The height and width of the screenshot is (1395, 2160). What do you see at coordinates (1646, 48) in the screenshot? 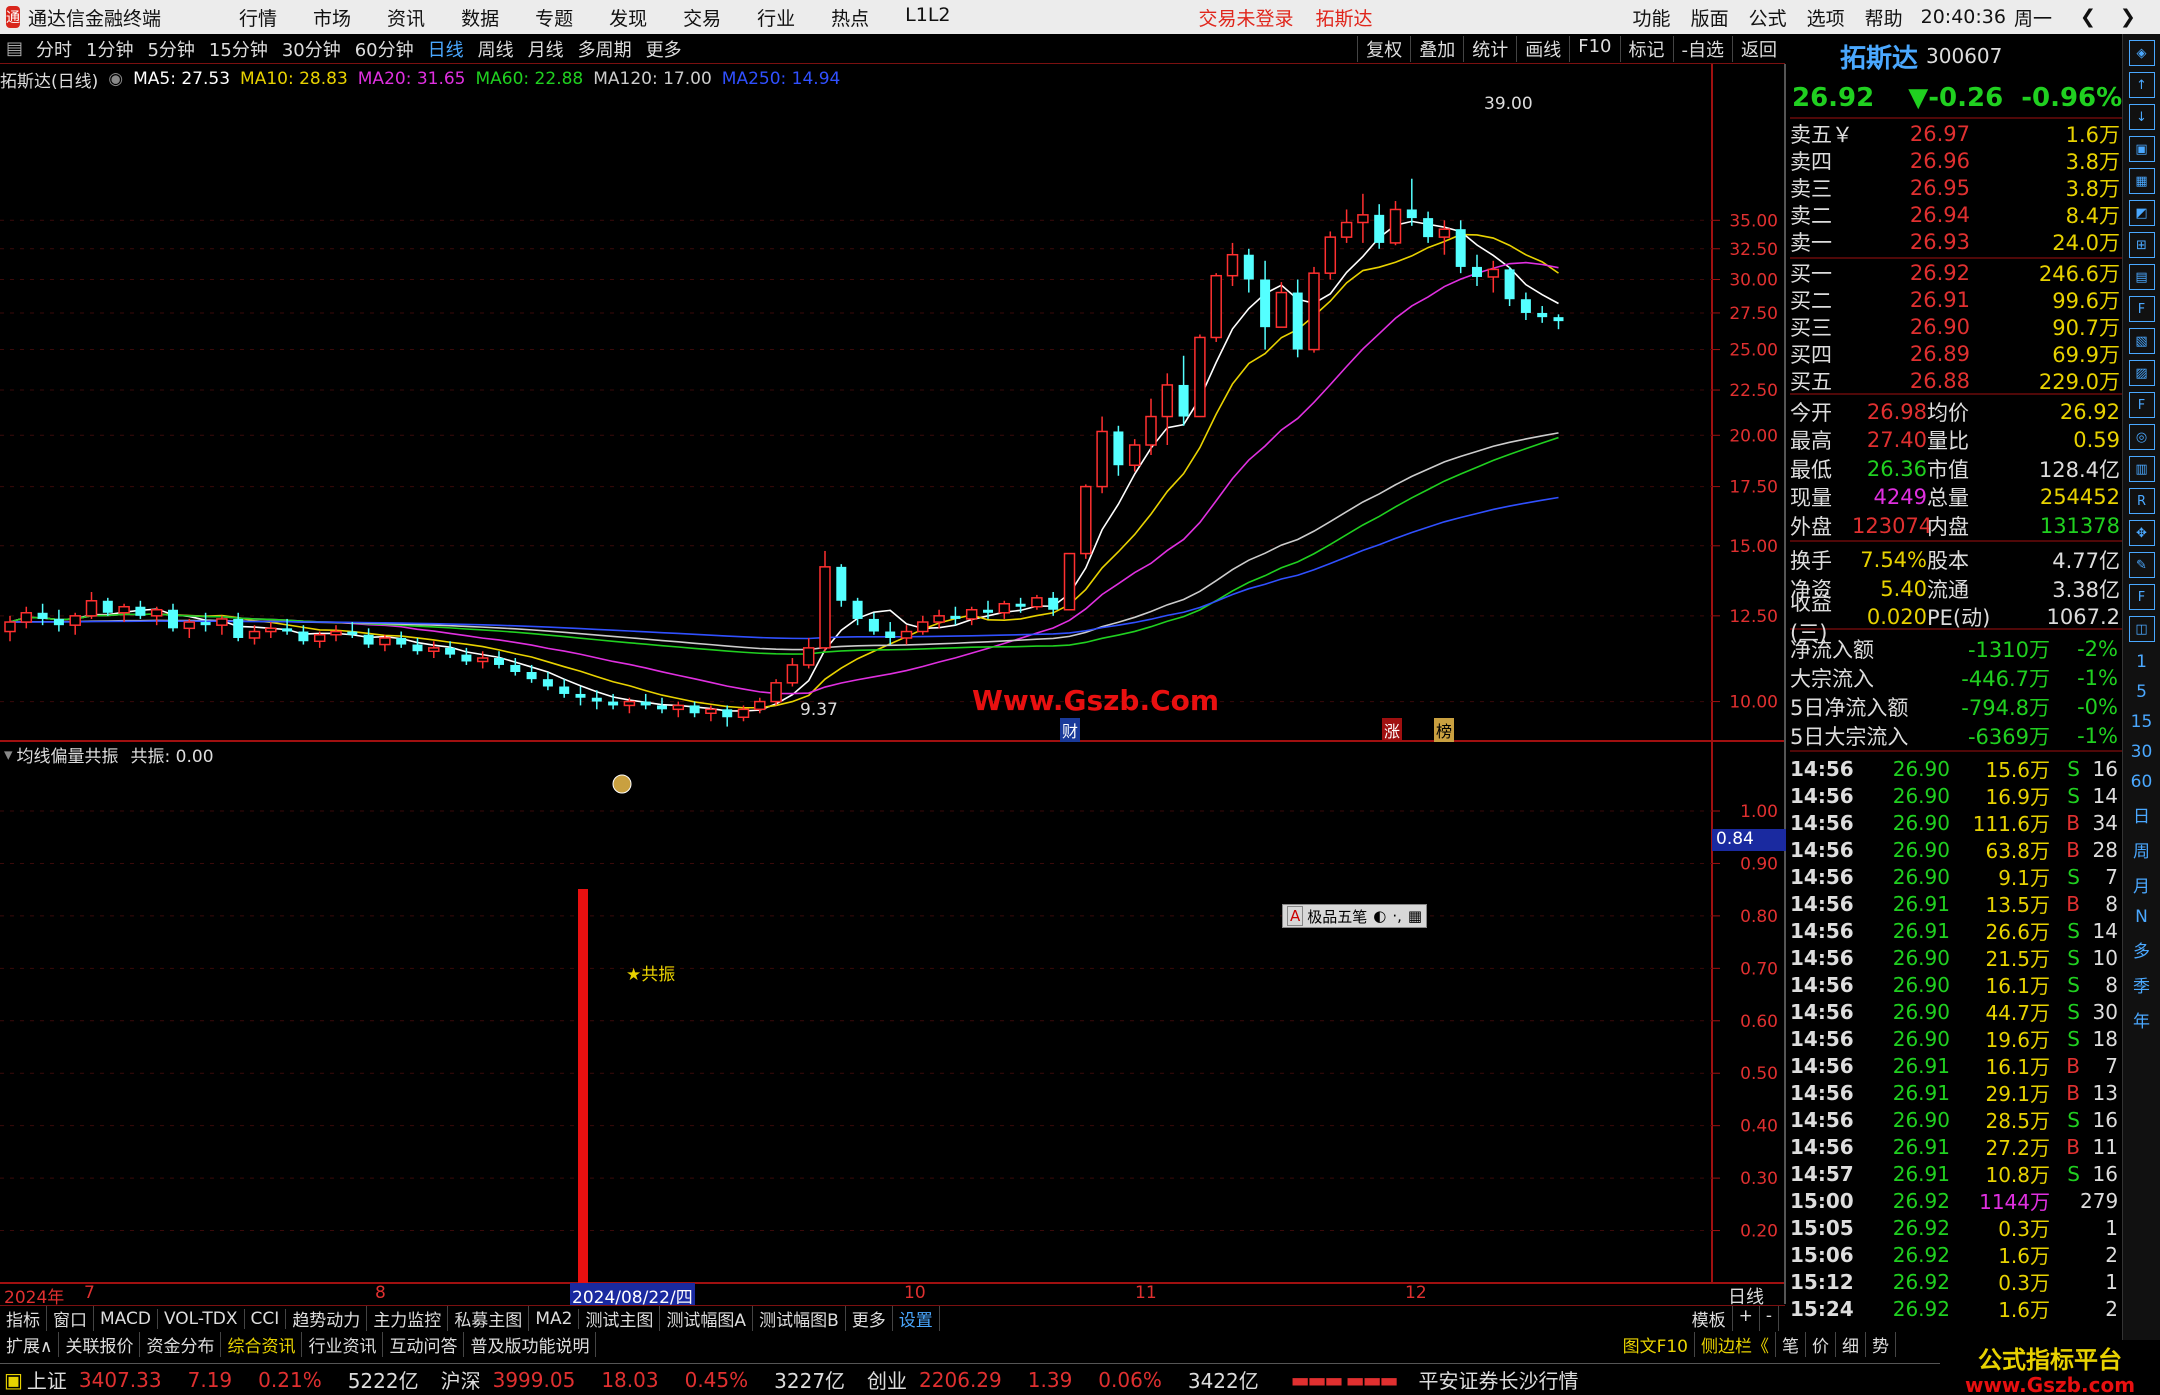
I see `chart-tool-button: 标记` at bounding box center [1646, 48].